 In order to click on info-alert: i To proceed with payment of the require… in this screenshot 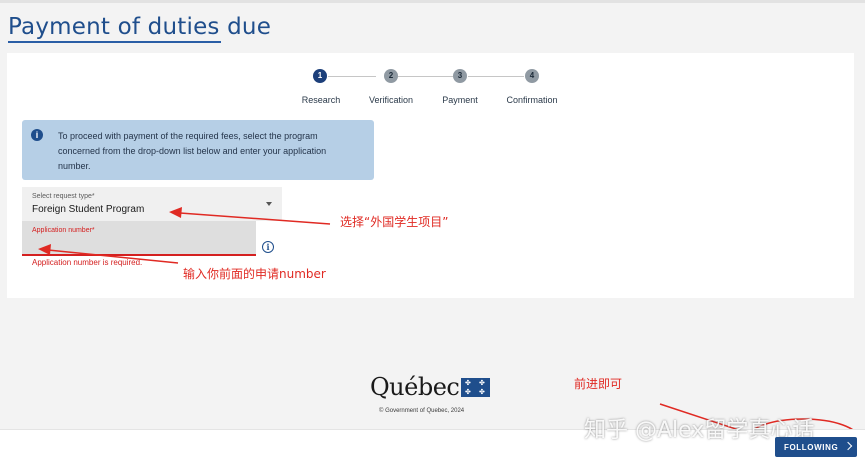, I will do `click(198, 150)`.